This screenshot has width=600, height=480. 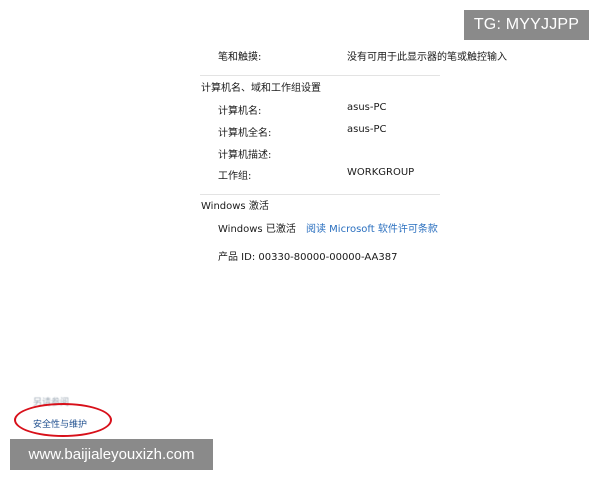 What do you see at coordinates (261, 88) in the screenshot?
I see `computer-section-title: 计算机名、域和工作组设置` at bounding box center [261, 88].